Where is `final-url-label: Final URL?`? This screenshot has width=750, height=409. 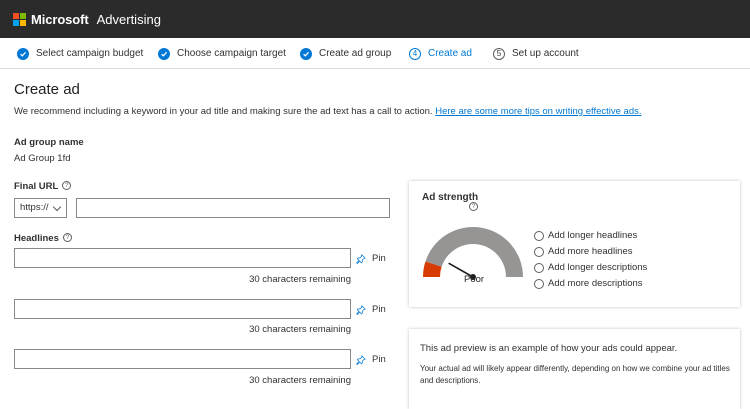
final-url-label: Final URL? is located at coordinates (43, 186).